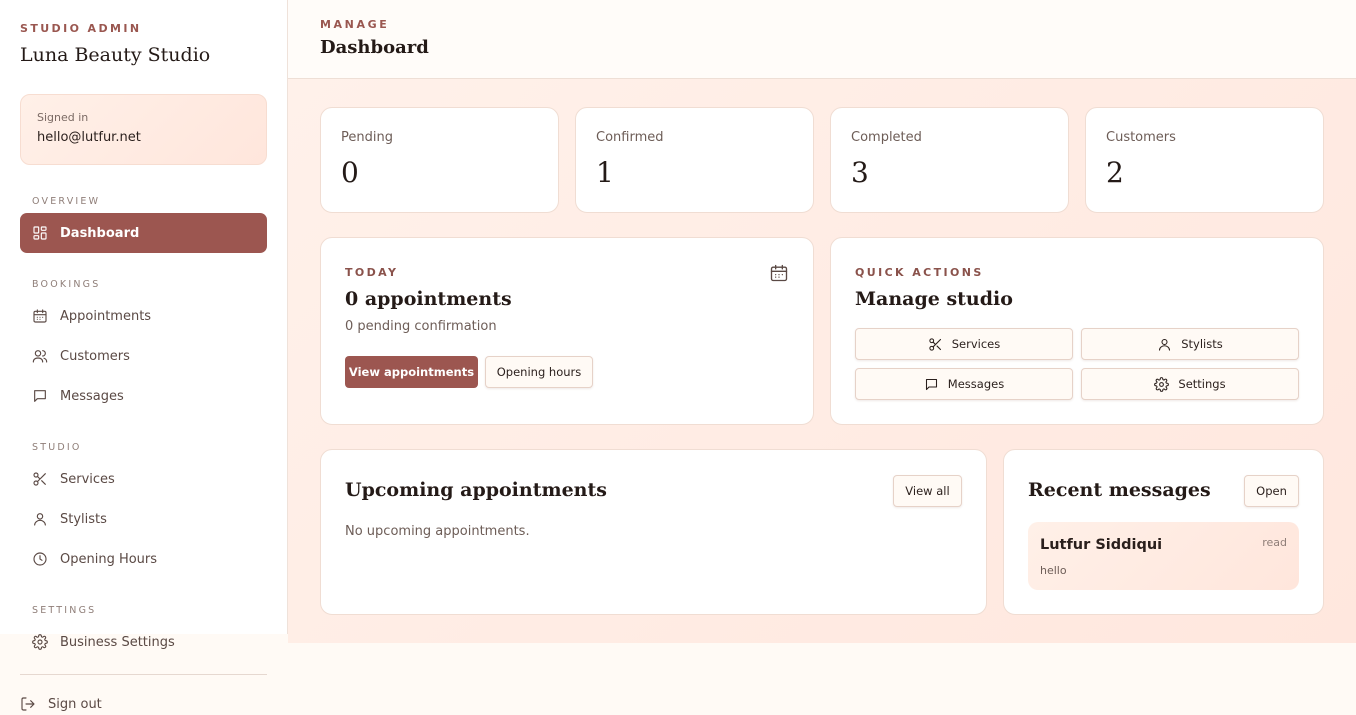  Describe the element at coordinates (106, 316) in the screenshot. I see `sidebar-item-label: Appointments` at that location.